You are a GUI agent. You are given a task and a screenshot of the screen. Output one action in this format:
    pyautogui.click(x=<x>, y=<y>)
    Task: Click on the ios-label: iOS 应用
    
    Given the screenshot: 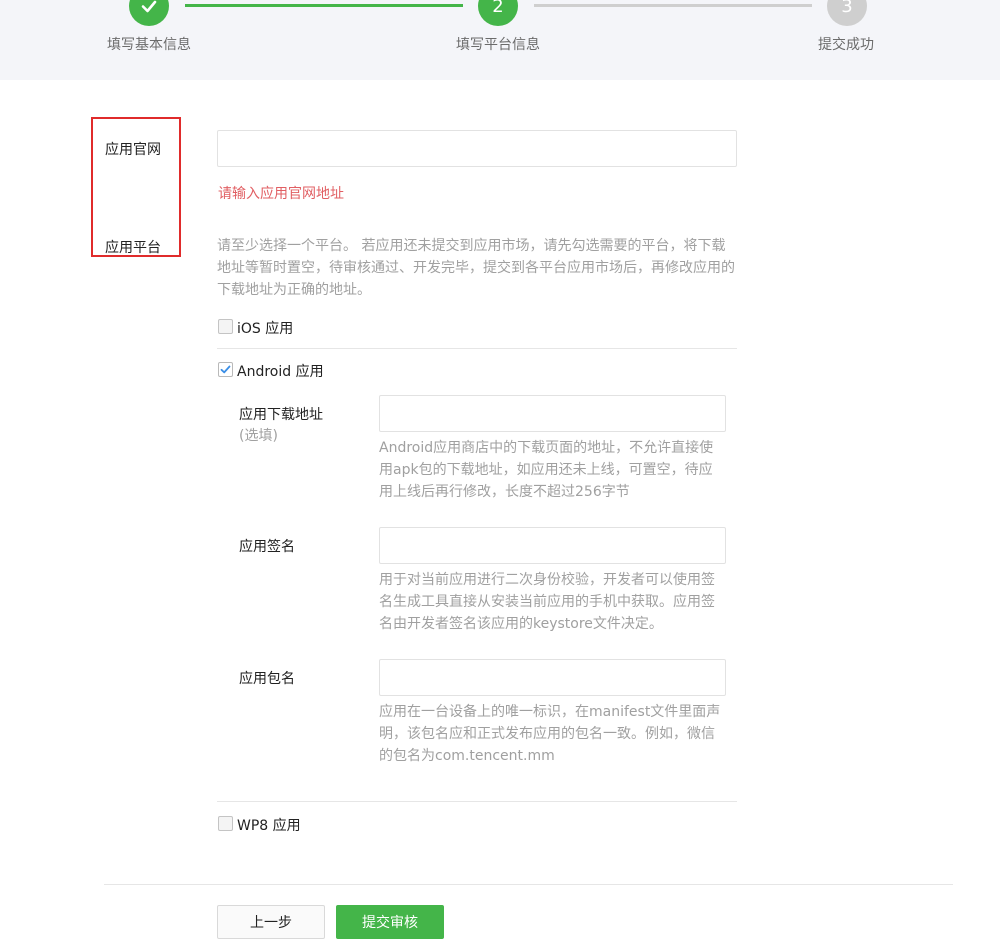 What is the action you would take?
    pyautogui.click(x=265, y=328)
    